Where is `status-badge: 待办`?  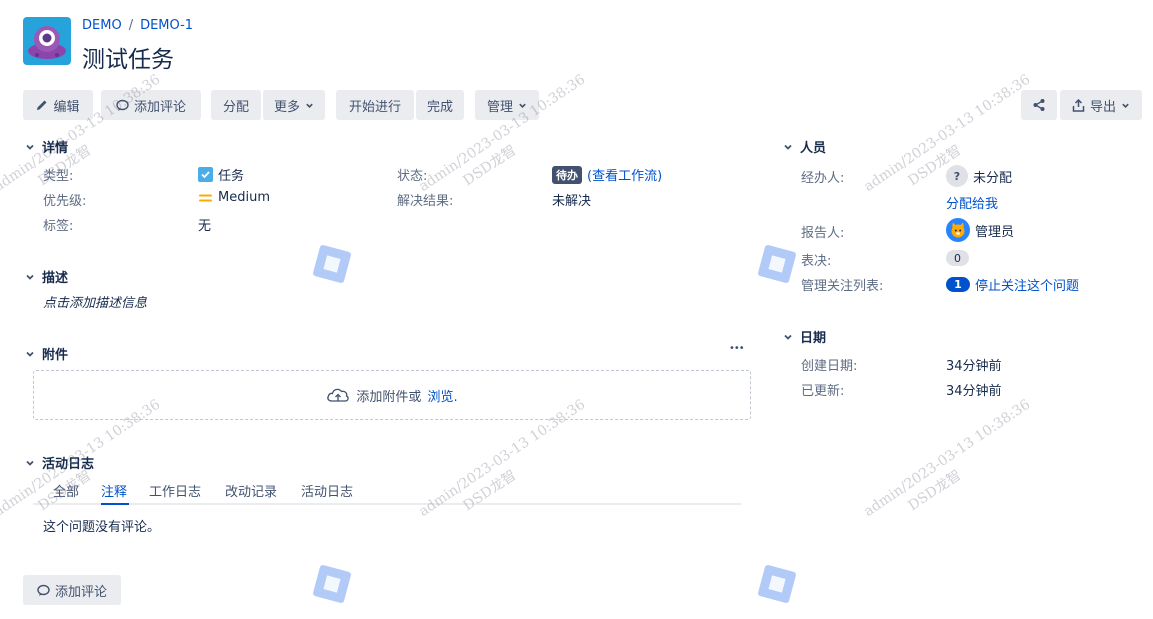
status-badge: 待办 is located at coordinates (567, 174).